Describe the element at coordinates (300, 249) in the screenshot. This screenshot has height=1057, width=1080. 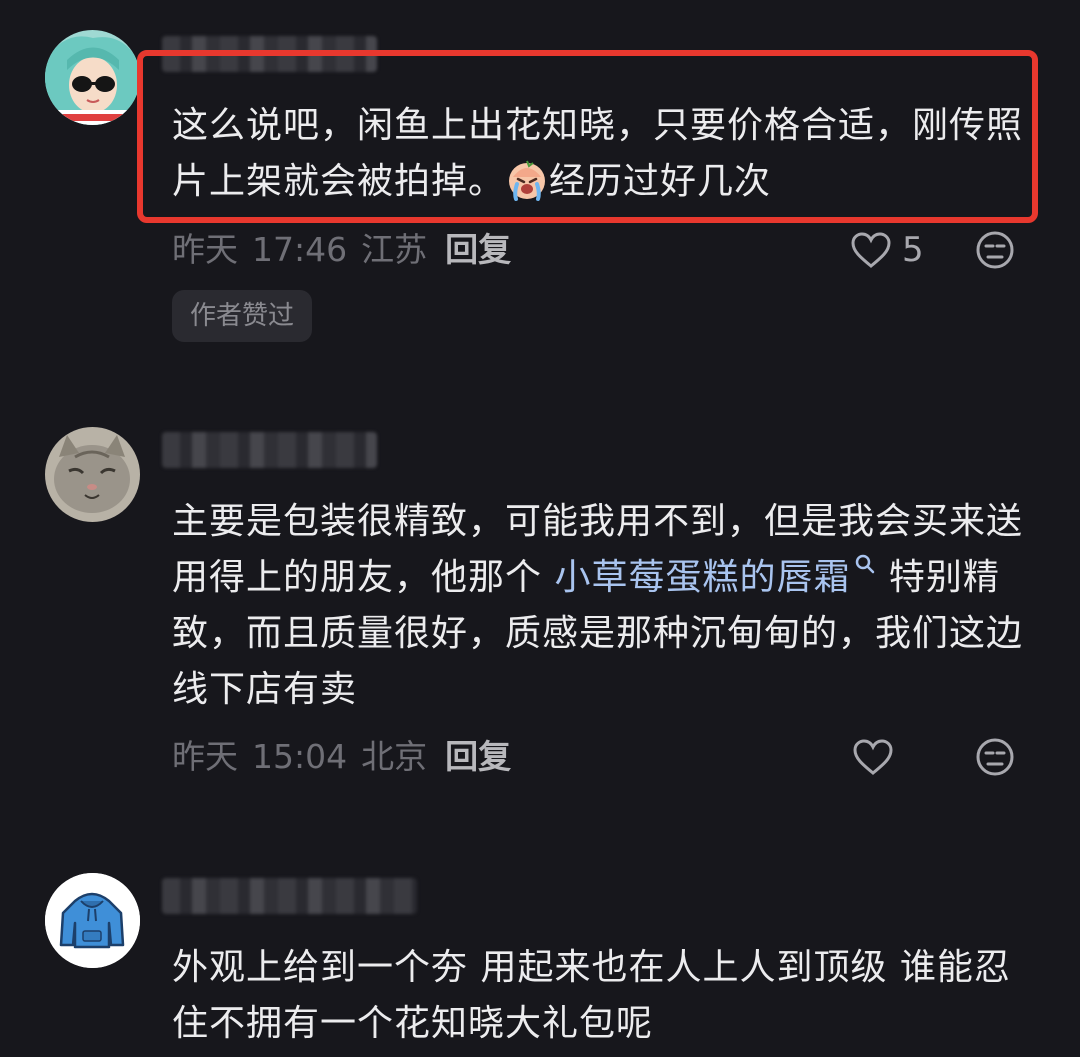
I see `comment-time: 17:46` at that location.